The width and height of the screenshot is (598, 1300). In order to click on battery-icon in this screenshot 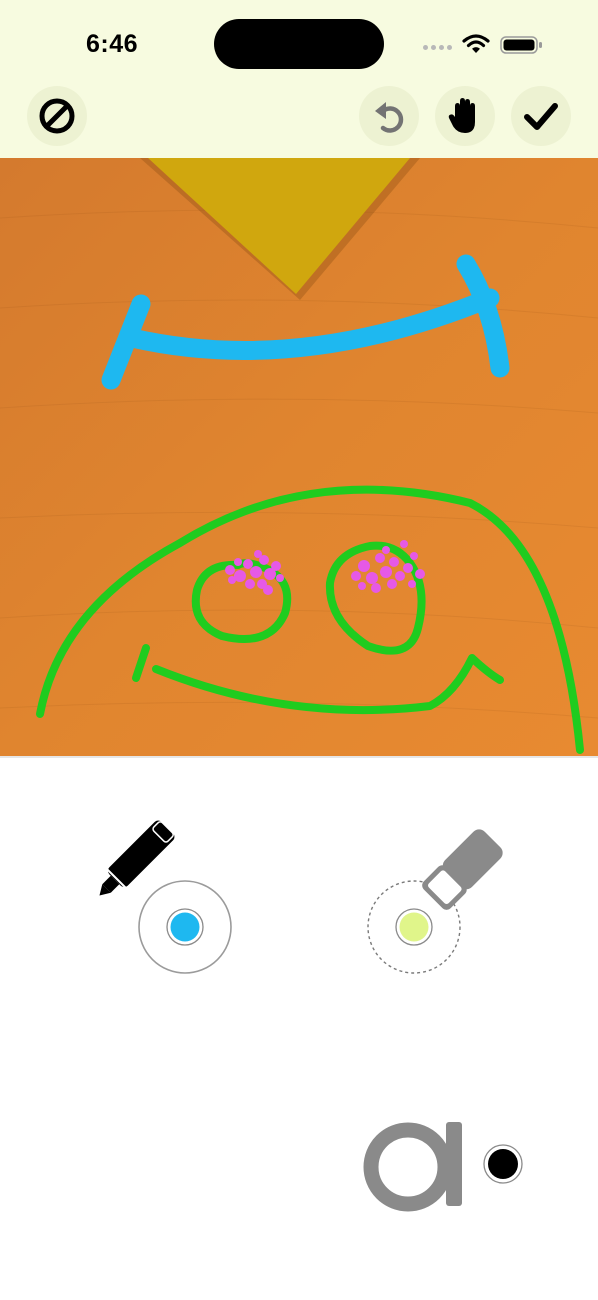, I will do `click(521, 45)`.